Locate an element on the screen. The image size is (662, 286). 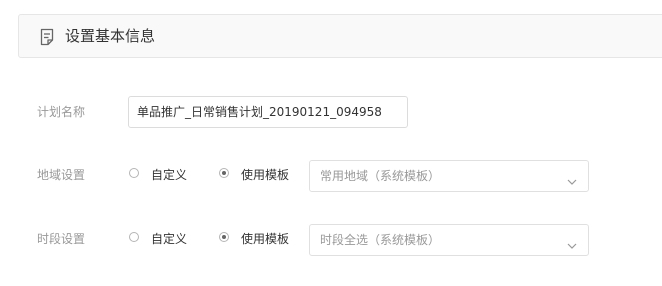
plan-name-label: 计划名称 is located at coordinates (61, 112).